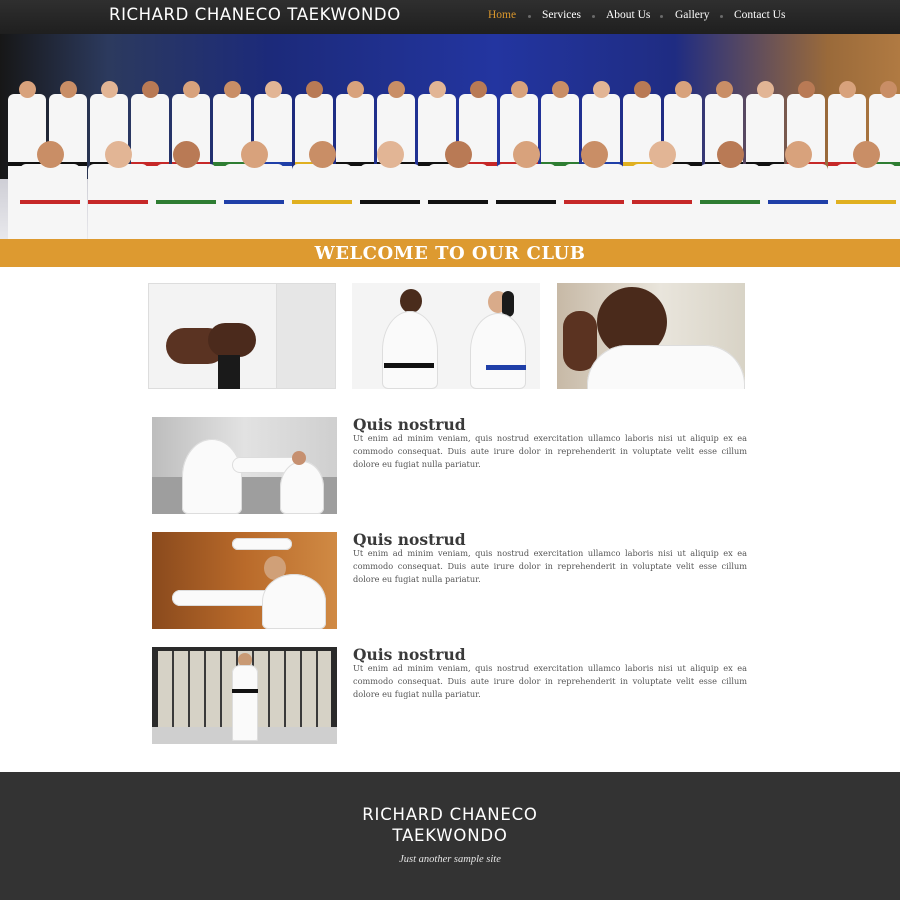  I want to click on hands-shape, so click(232, 340).